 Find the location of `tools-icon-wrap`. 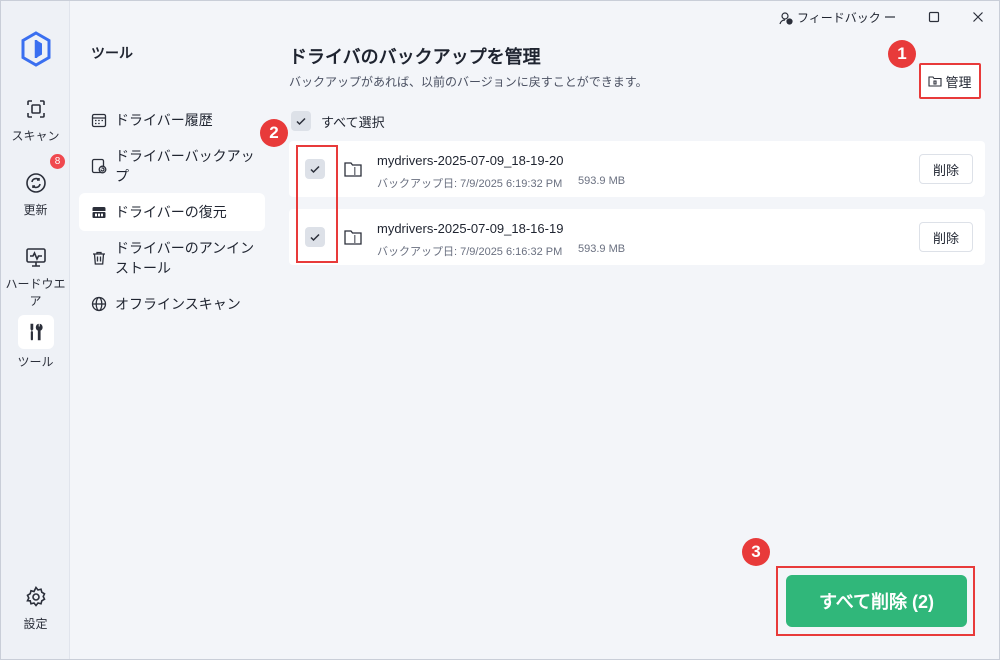

tools-icon-wrap is located at coordinates (35, 332).